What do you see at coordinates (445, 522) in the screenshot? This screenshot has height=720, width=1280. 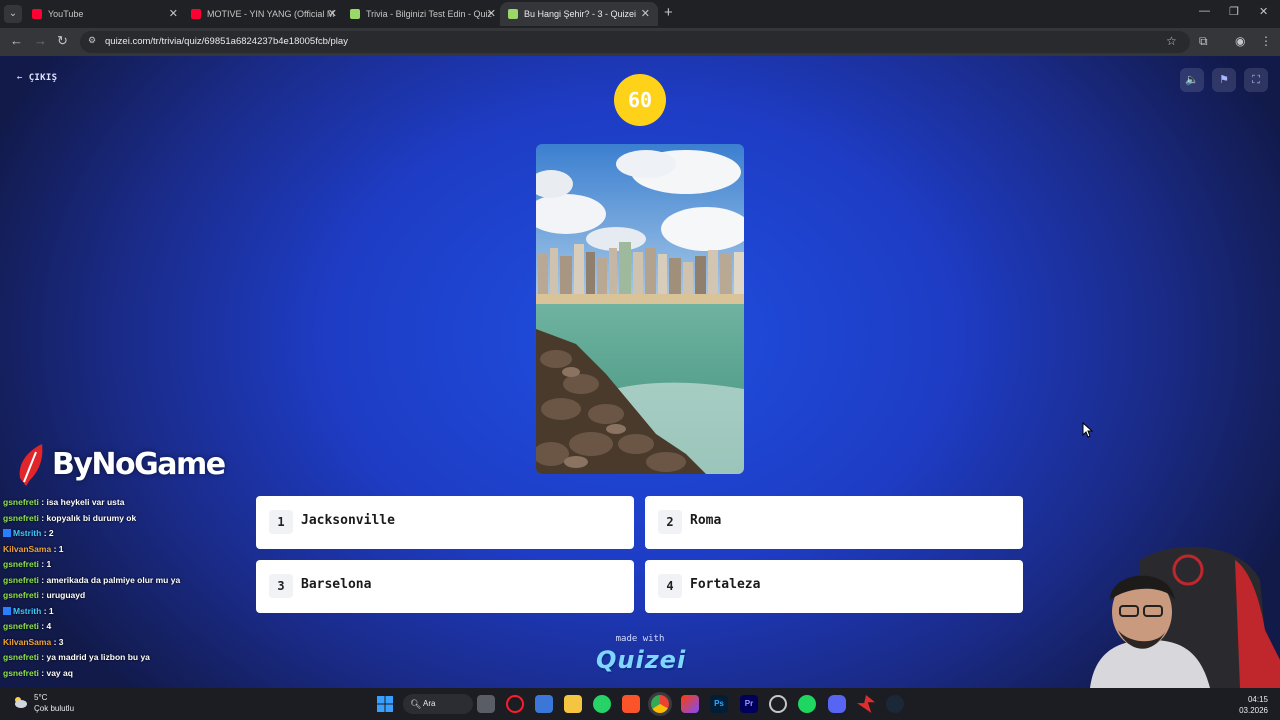 I see `answer-option-1: 1 Jacksonville` at bounding box center [445, 522].